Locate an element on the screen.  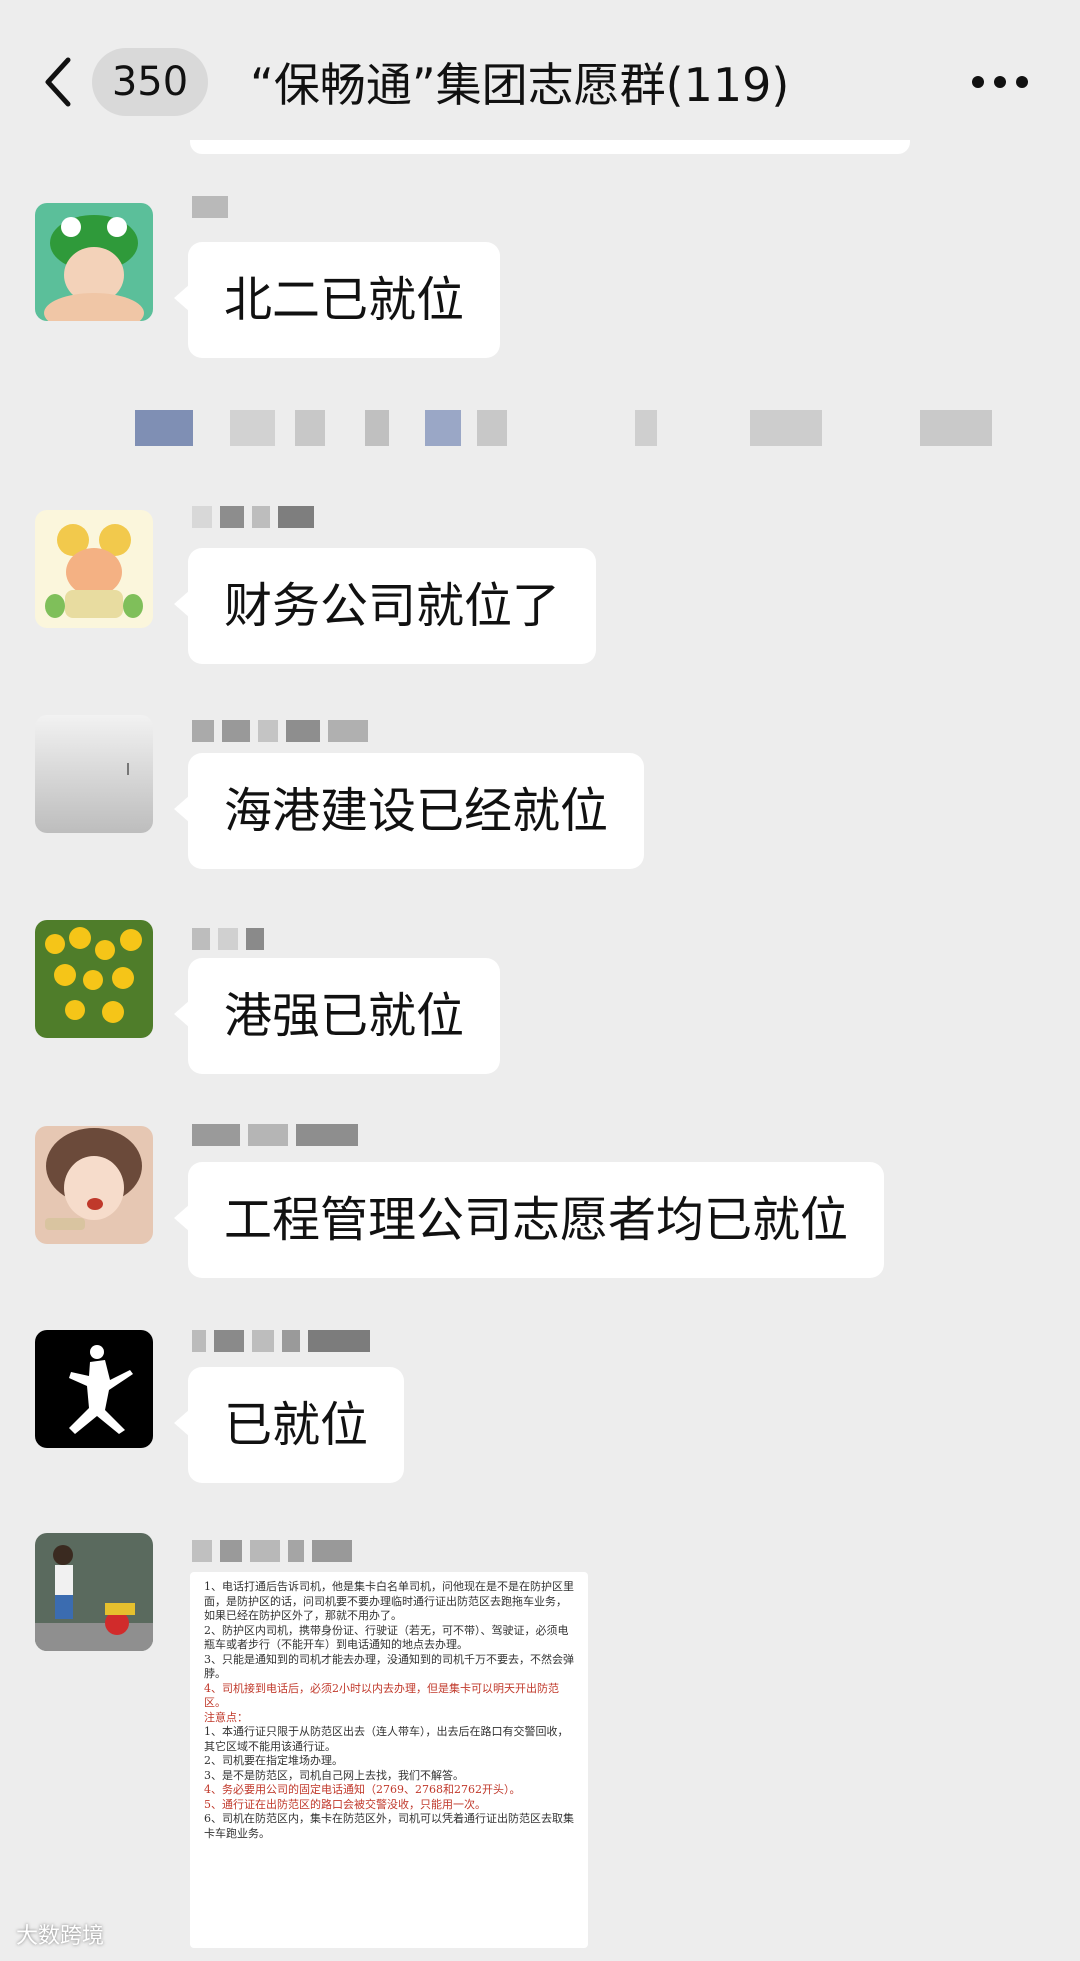
document-line: 2、司机要在指定堆场办理。 is located at coordinates (273, 1760).